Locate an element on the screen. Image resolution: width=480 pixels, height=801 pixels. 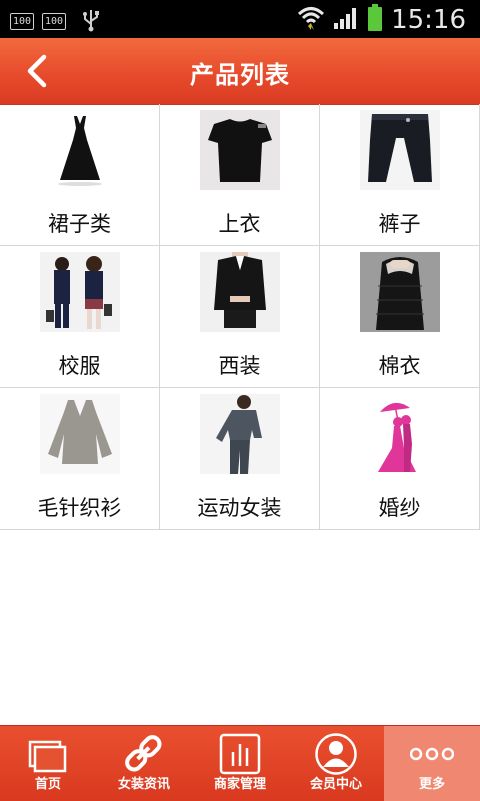
category-pants: 裤子 is located at coordinates (400, 174).